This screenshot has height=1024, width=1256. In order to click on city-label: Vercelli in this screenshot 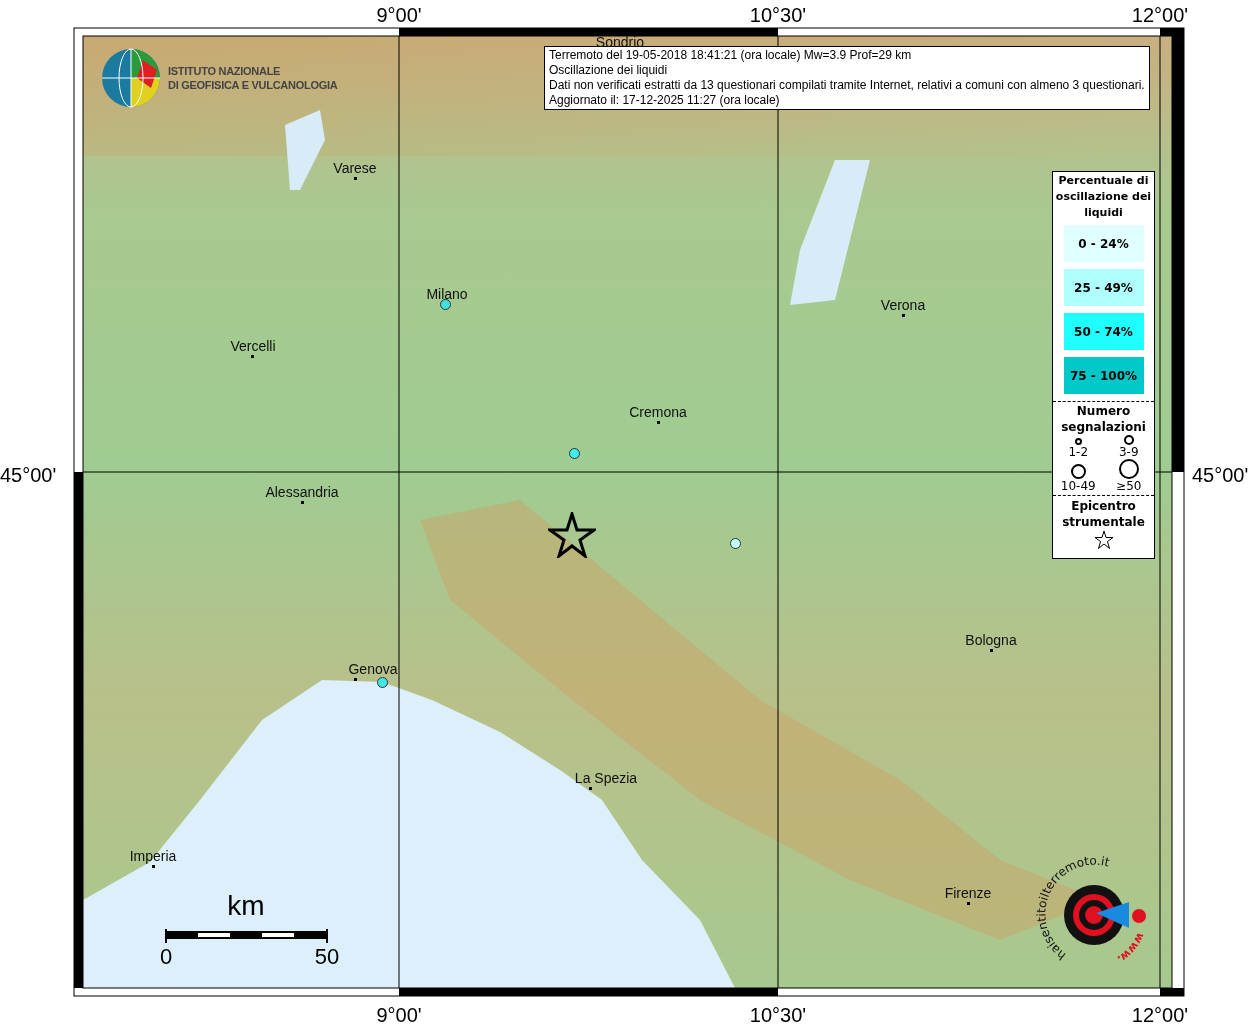, I will do `click(253, 346)`.